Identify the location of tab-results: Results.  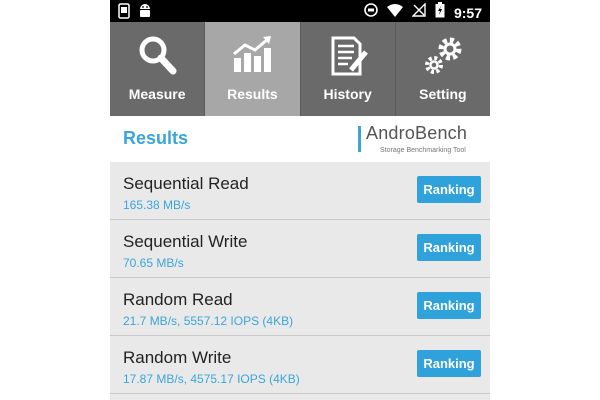
(253, 69).